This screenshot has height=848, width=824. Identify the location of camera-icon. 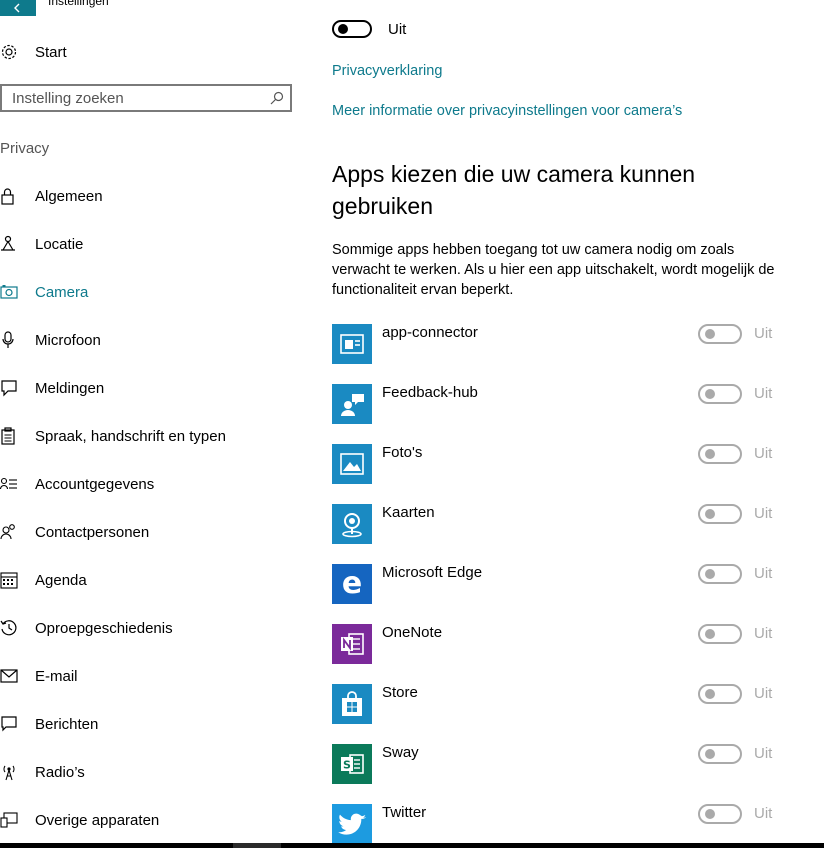
(12, 292).